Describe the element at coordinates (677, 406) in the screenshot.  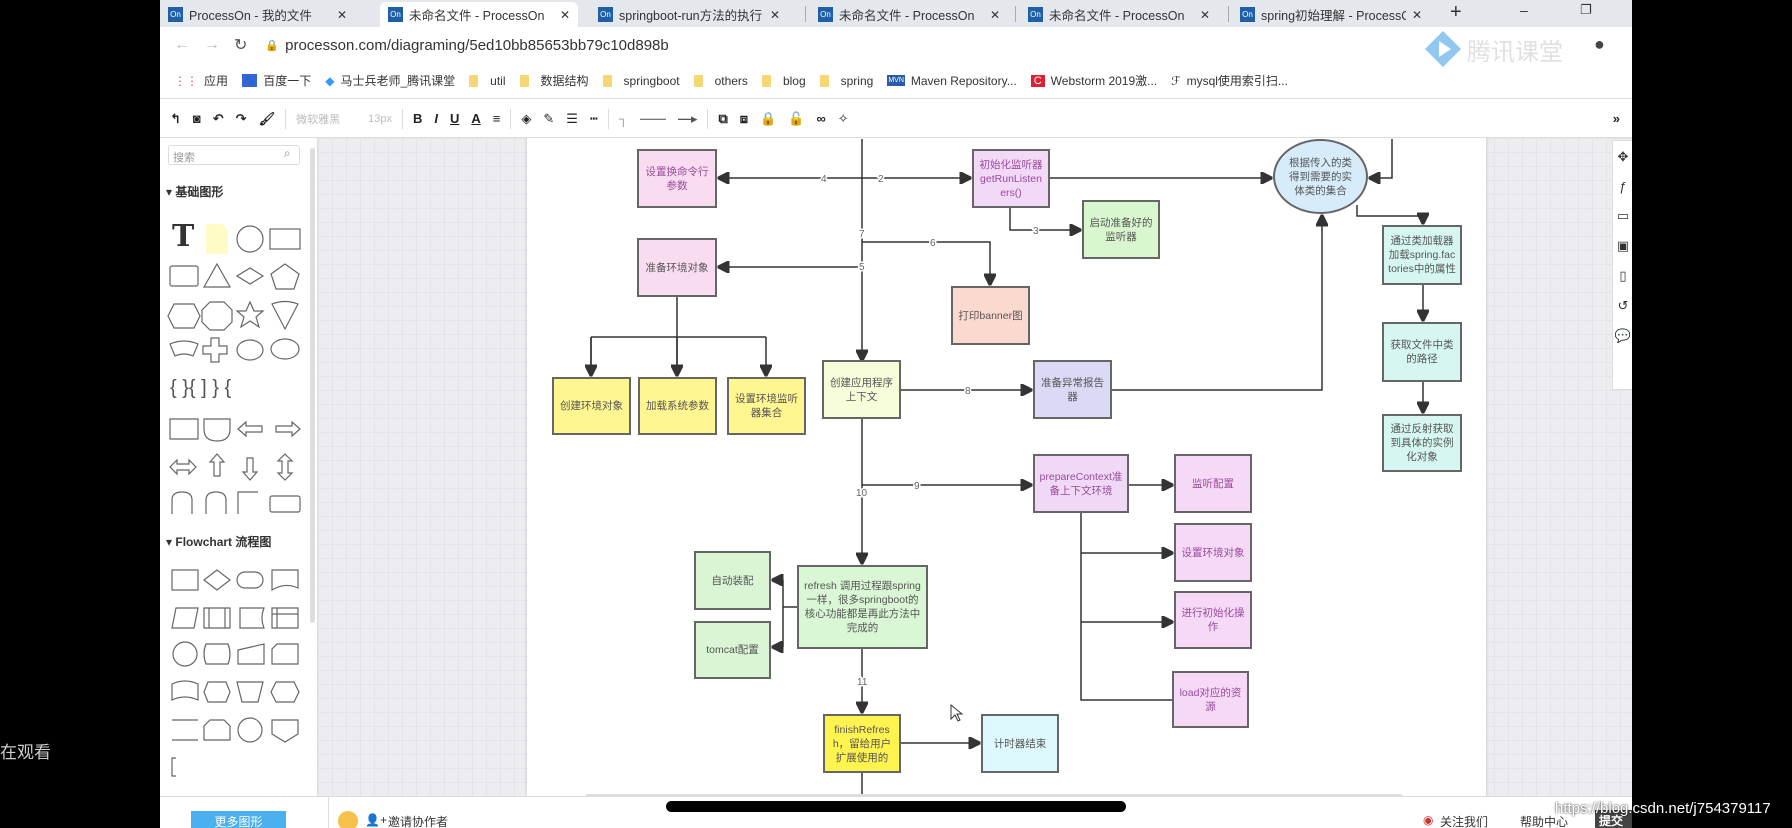
I see `node-load-system-params: 加载系统参数` at that location.